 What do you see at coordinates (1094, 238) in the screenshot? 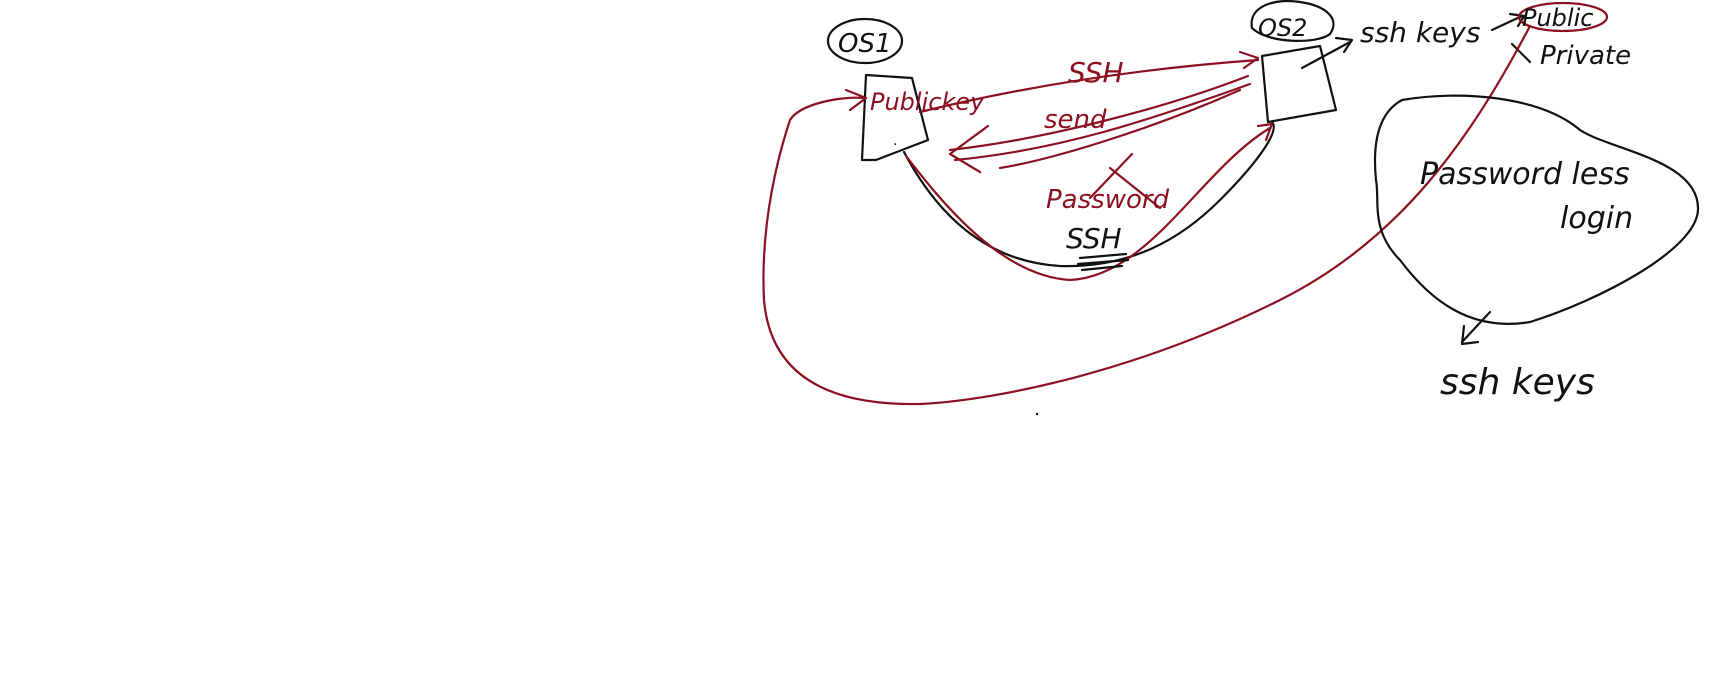
I see `ssh-bottom-label: SSH` at bounding box center [1094, 238].